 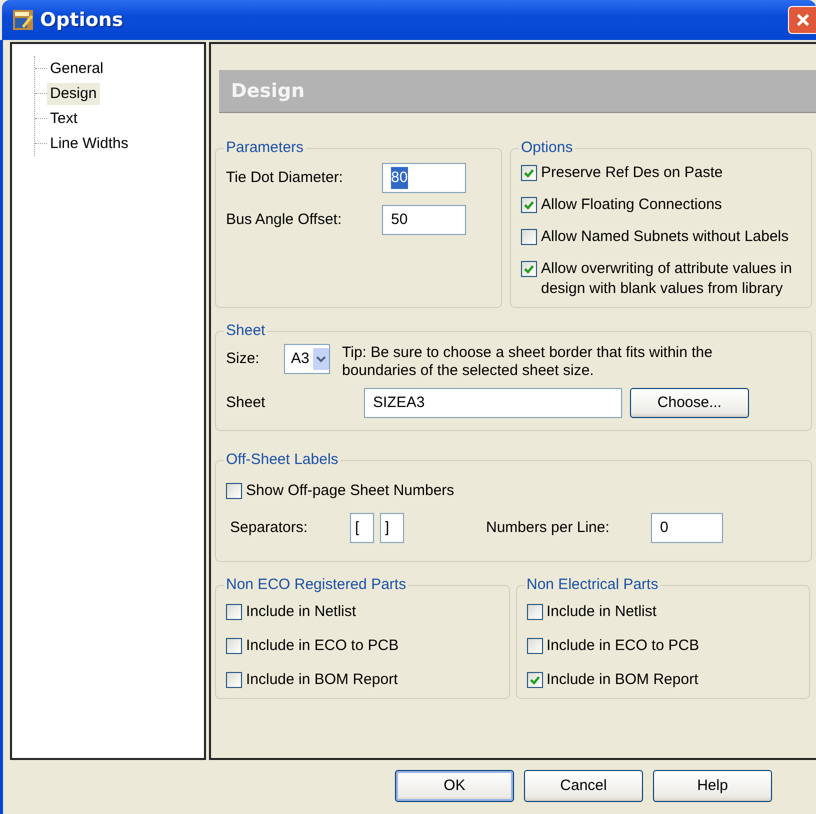 What do you see at coordinates (687, 528) in the screenshot?
I see `numbers-field: 0` at bounding box center [687, 528].